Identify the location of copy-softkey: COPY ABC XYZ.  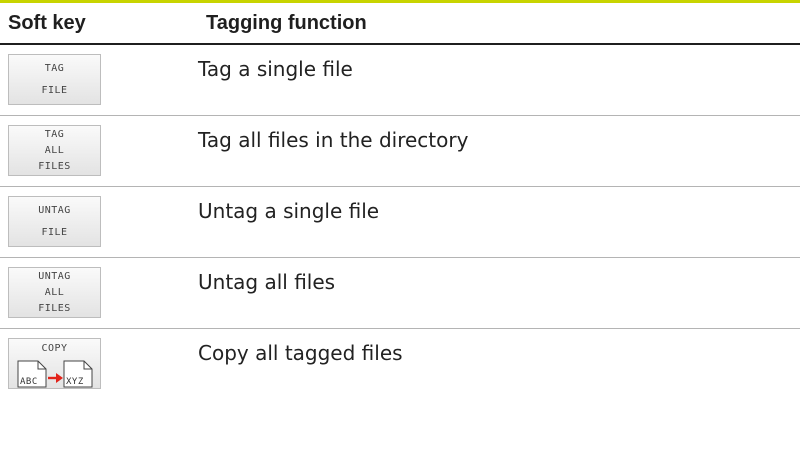
(54, 363).